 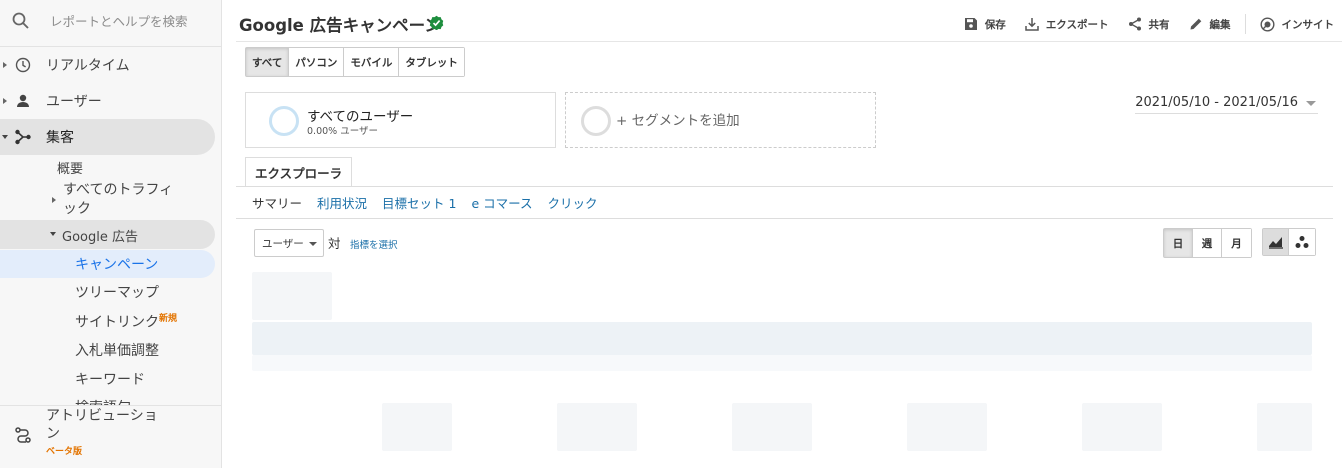 I want to click on sidebar-item-all-traffic: すべてのトラフィ ック, so click(x=118, y=200).